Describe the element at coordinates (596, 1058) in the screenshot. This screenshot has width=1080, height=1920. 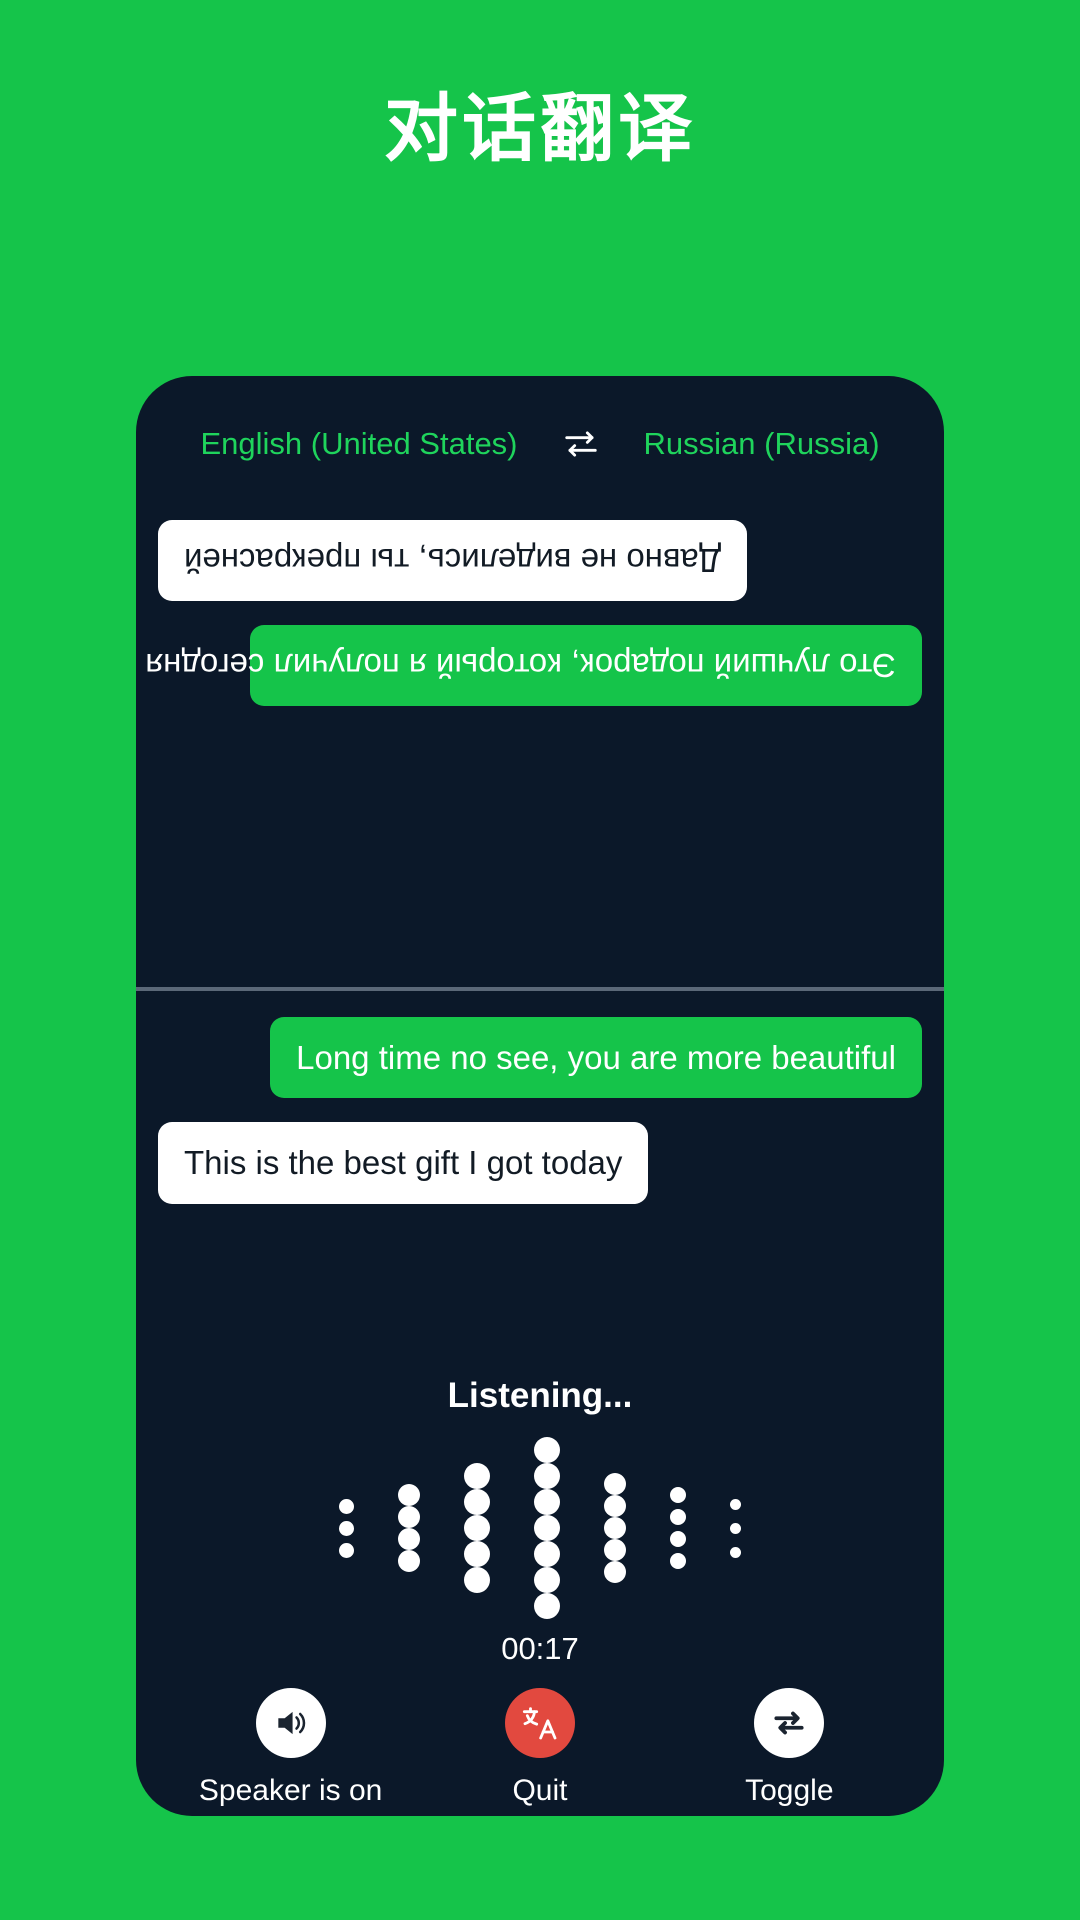
I see `message-bubble-source: Long time no see, you are more beautiful` at that location.